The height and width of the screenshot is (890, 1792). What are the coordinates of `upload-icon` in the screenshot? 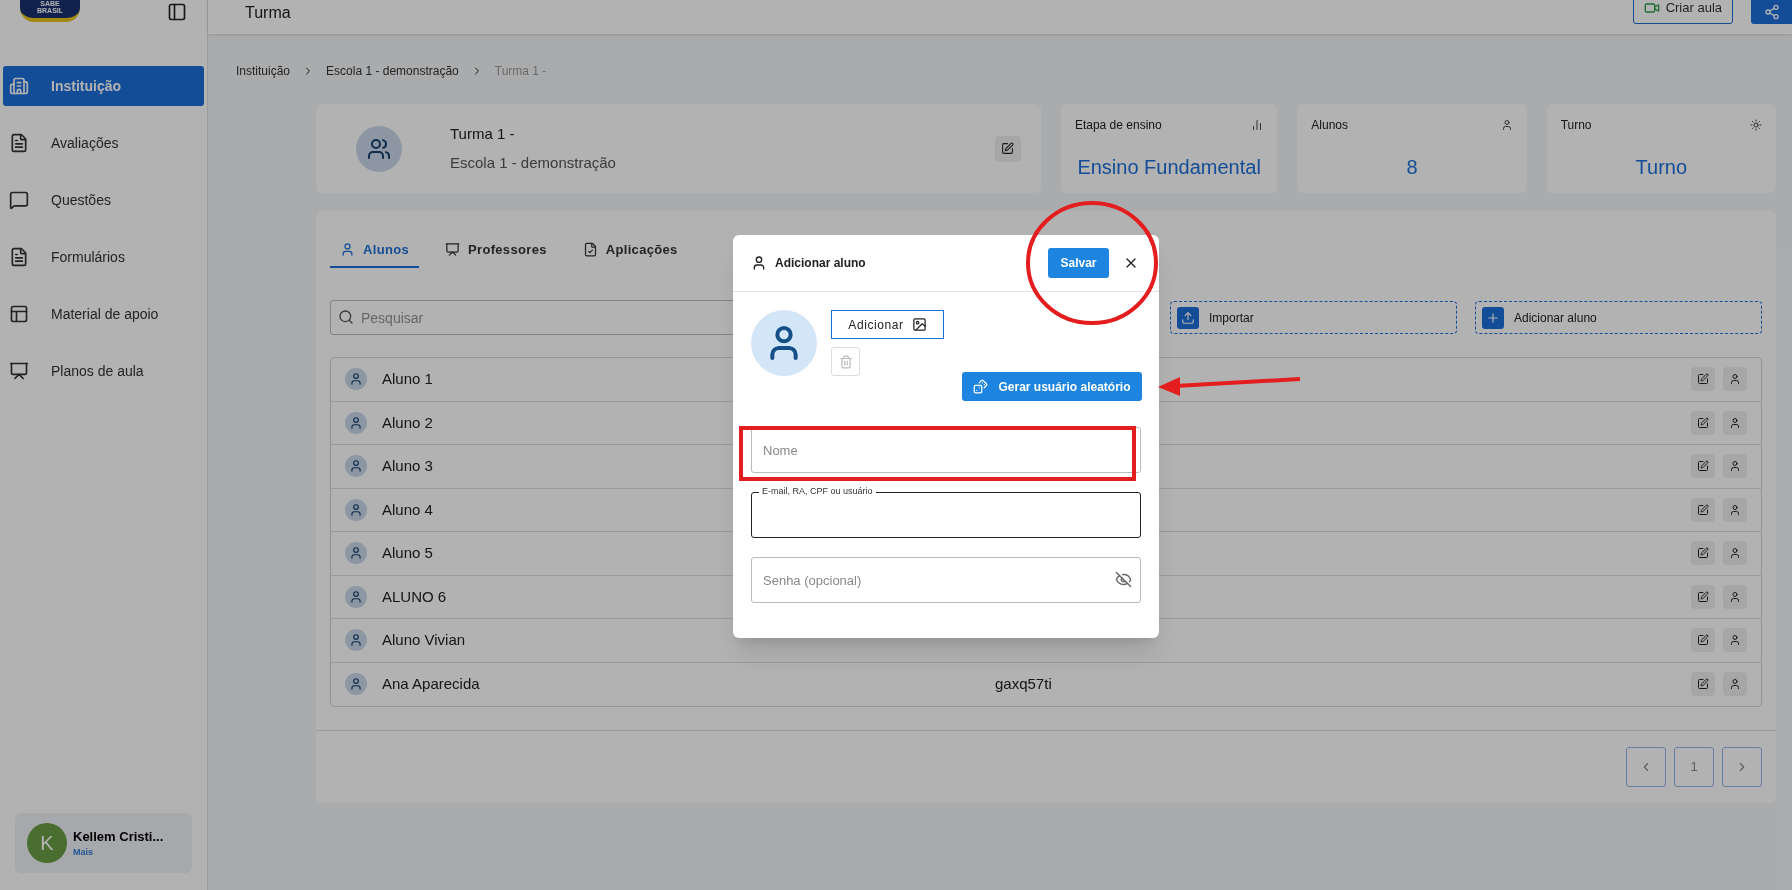 It's located at (1188, 317).